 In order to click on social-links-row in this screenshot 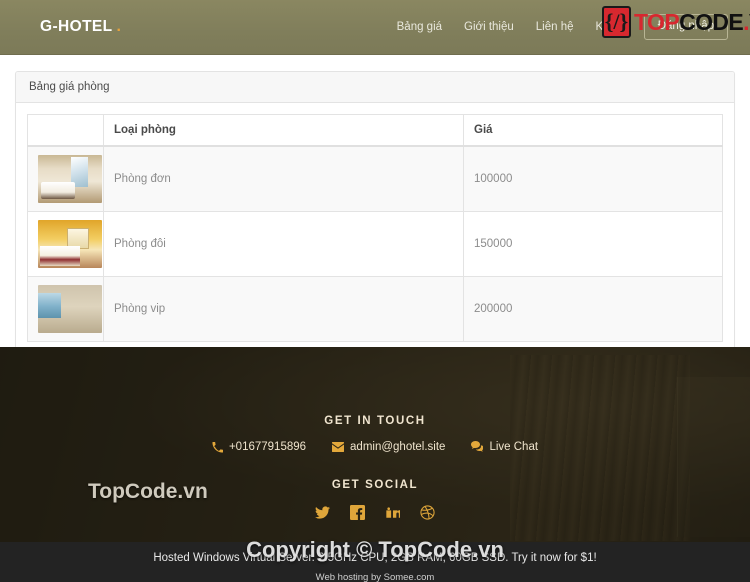, I will do `click(375, 512)`.